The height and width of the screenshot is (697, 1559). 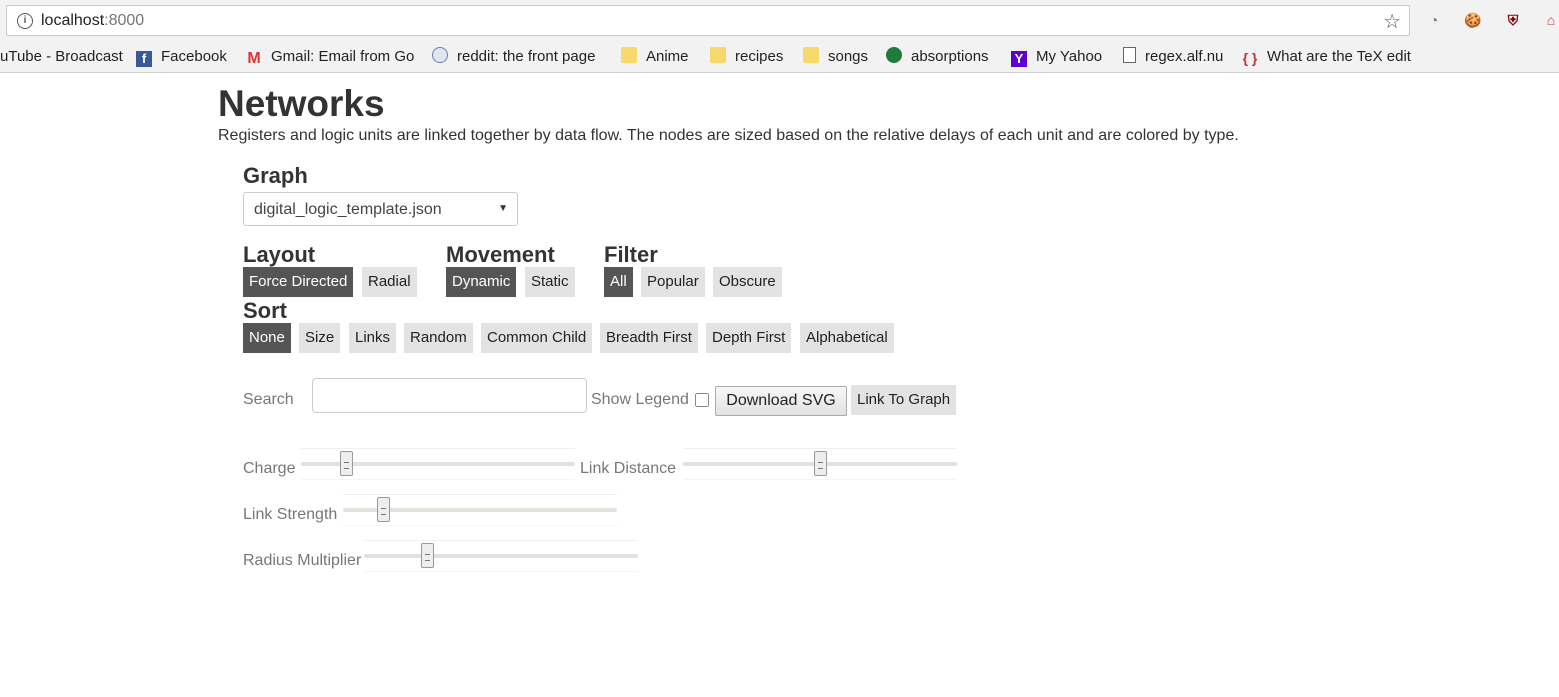 What do you see at coordinates (302, 560) in the screenshot?
I see `radius-multiplier-label: Radius Multiplier` at bounding box center [302, 560].